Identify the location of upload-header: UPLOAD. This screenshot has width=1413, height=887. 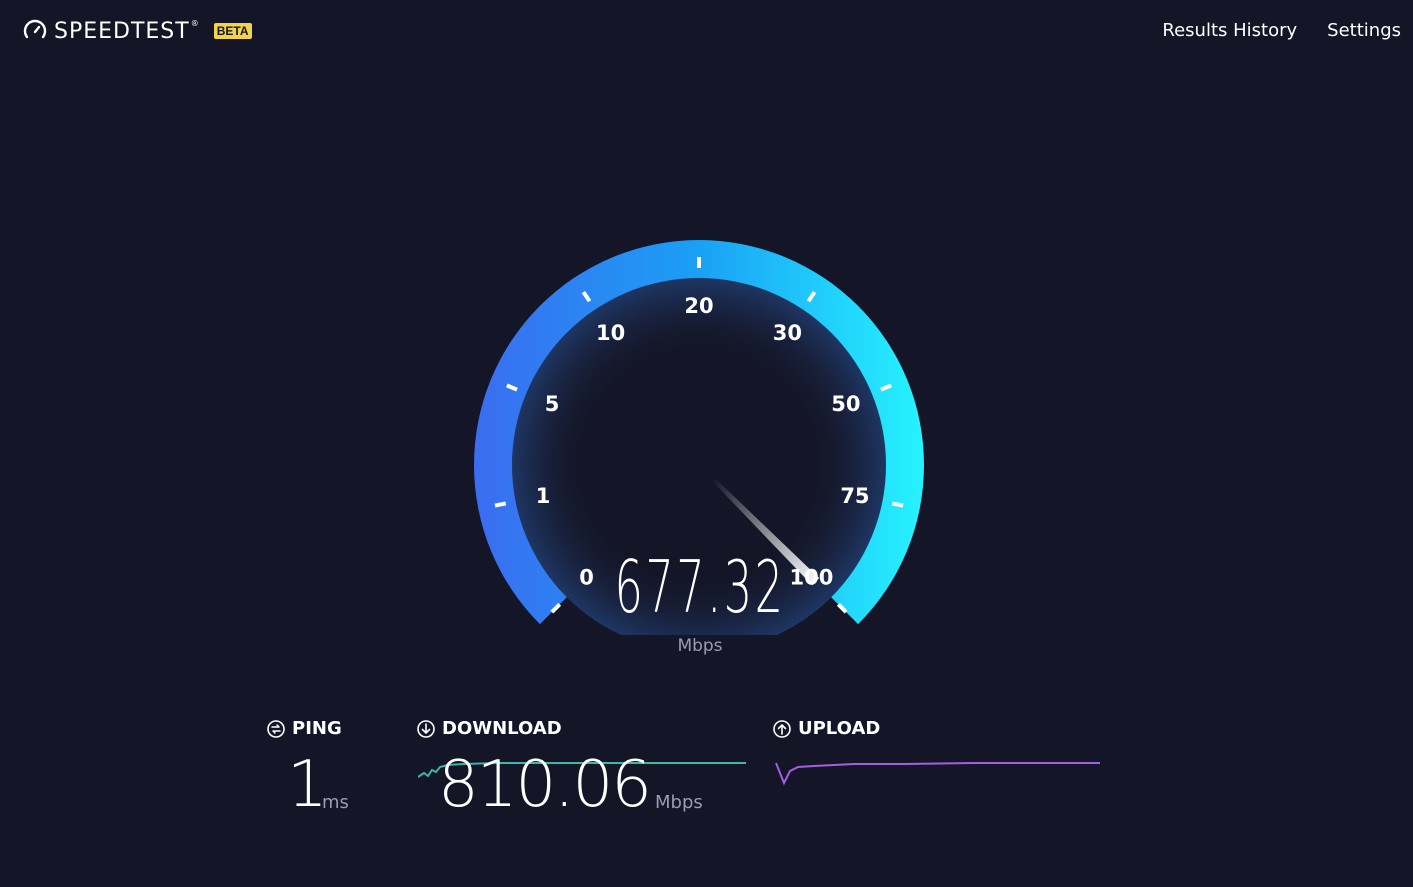
(826, 728).